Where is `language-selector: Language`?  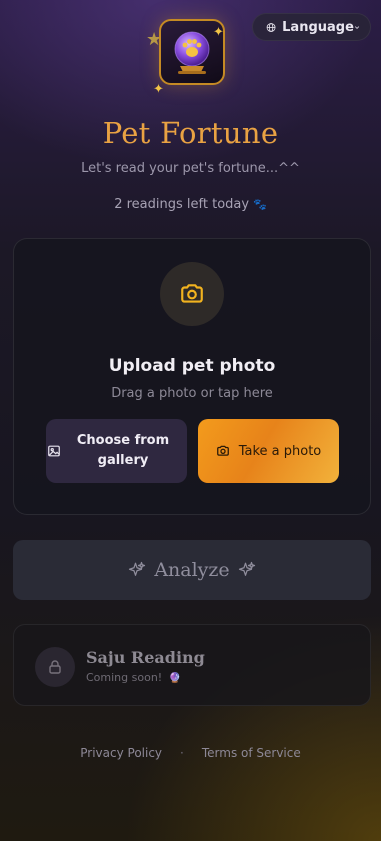
language-selector: Language is located at coordinates (311, 27).